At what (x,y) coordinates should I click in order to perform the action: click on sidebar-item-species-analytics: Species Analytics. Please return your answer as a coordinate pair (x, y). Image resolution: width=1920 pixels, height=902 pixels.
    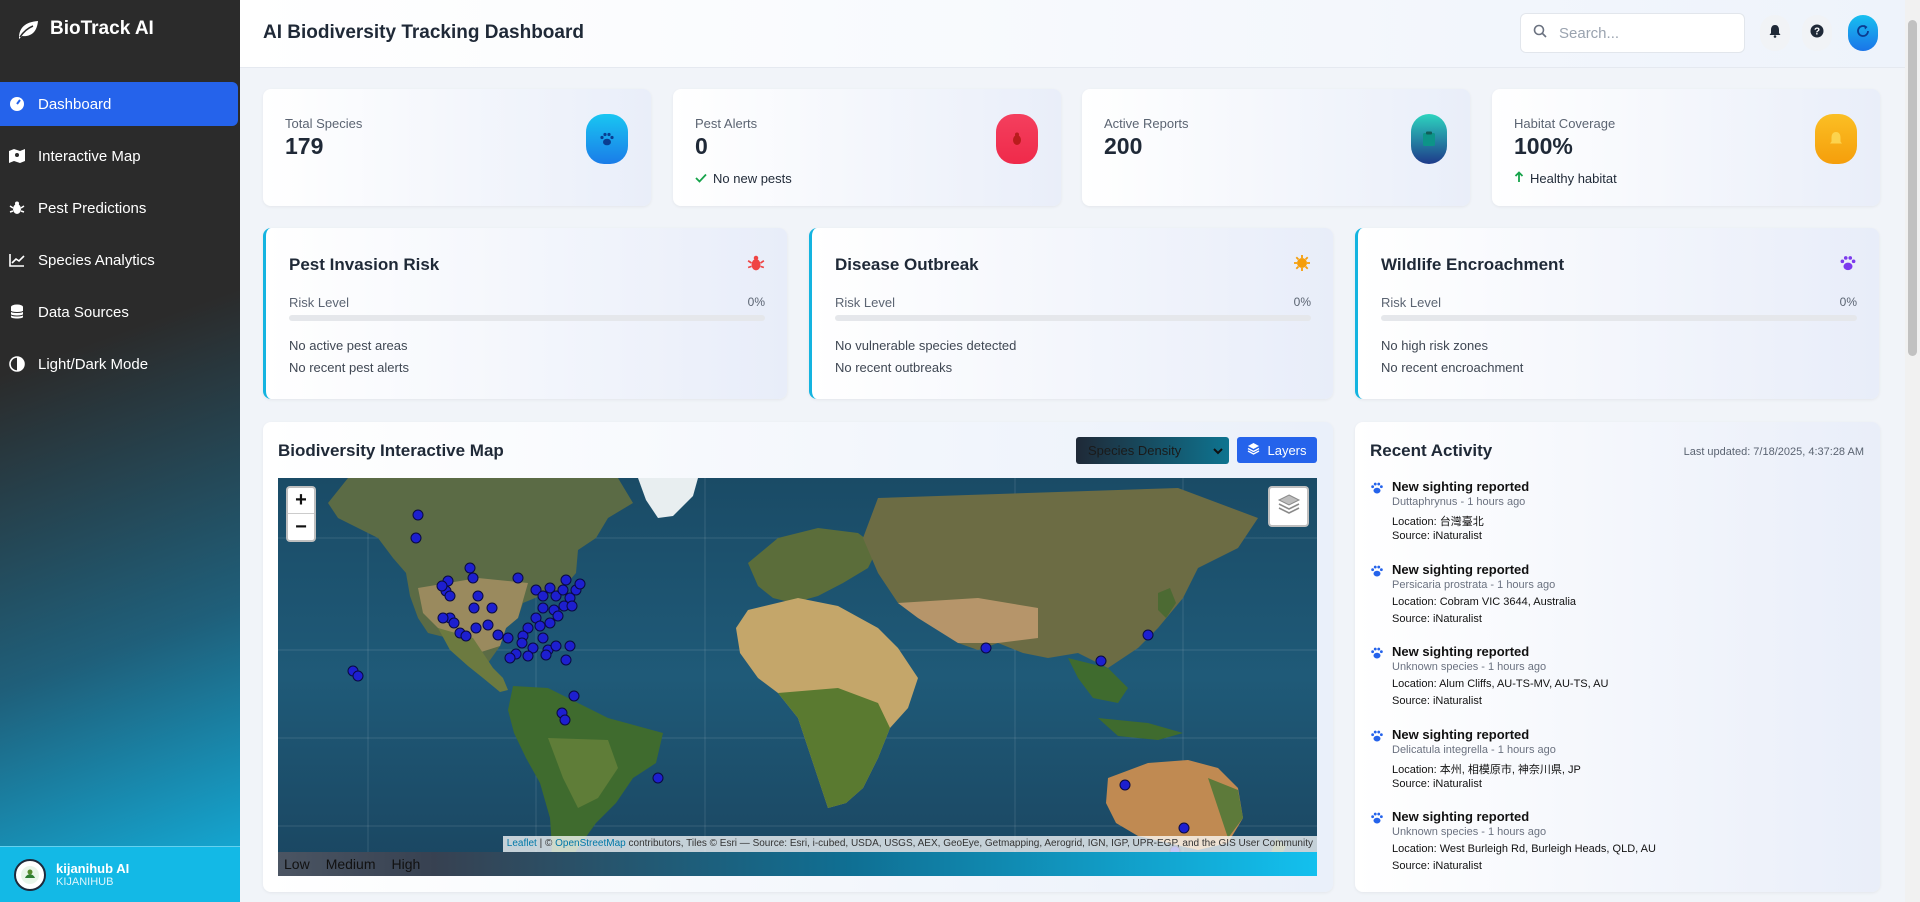
    Looking at the image, I should click on (120, 260).